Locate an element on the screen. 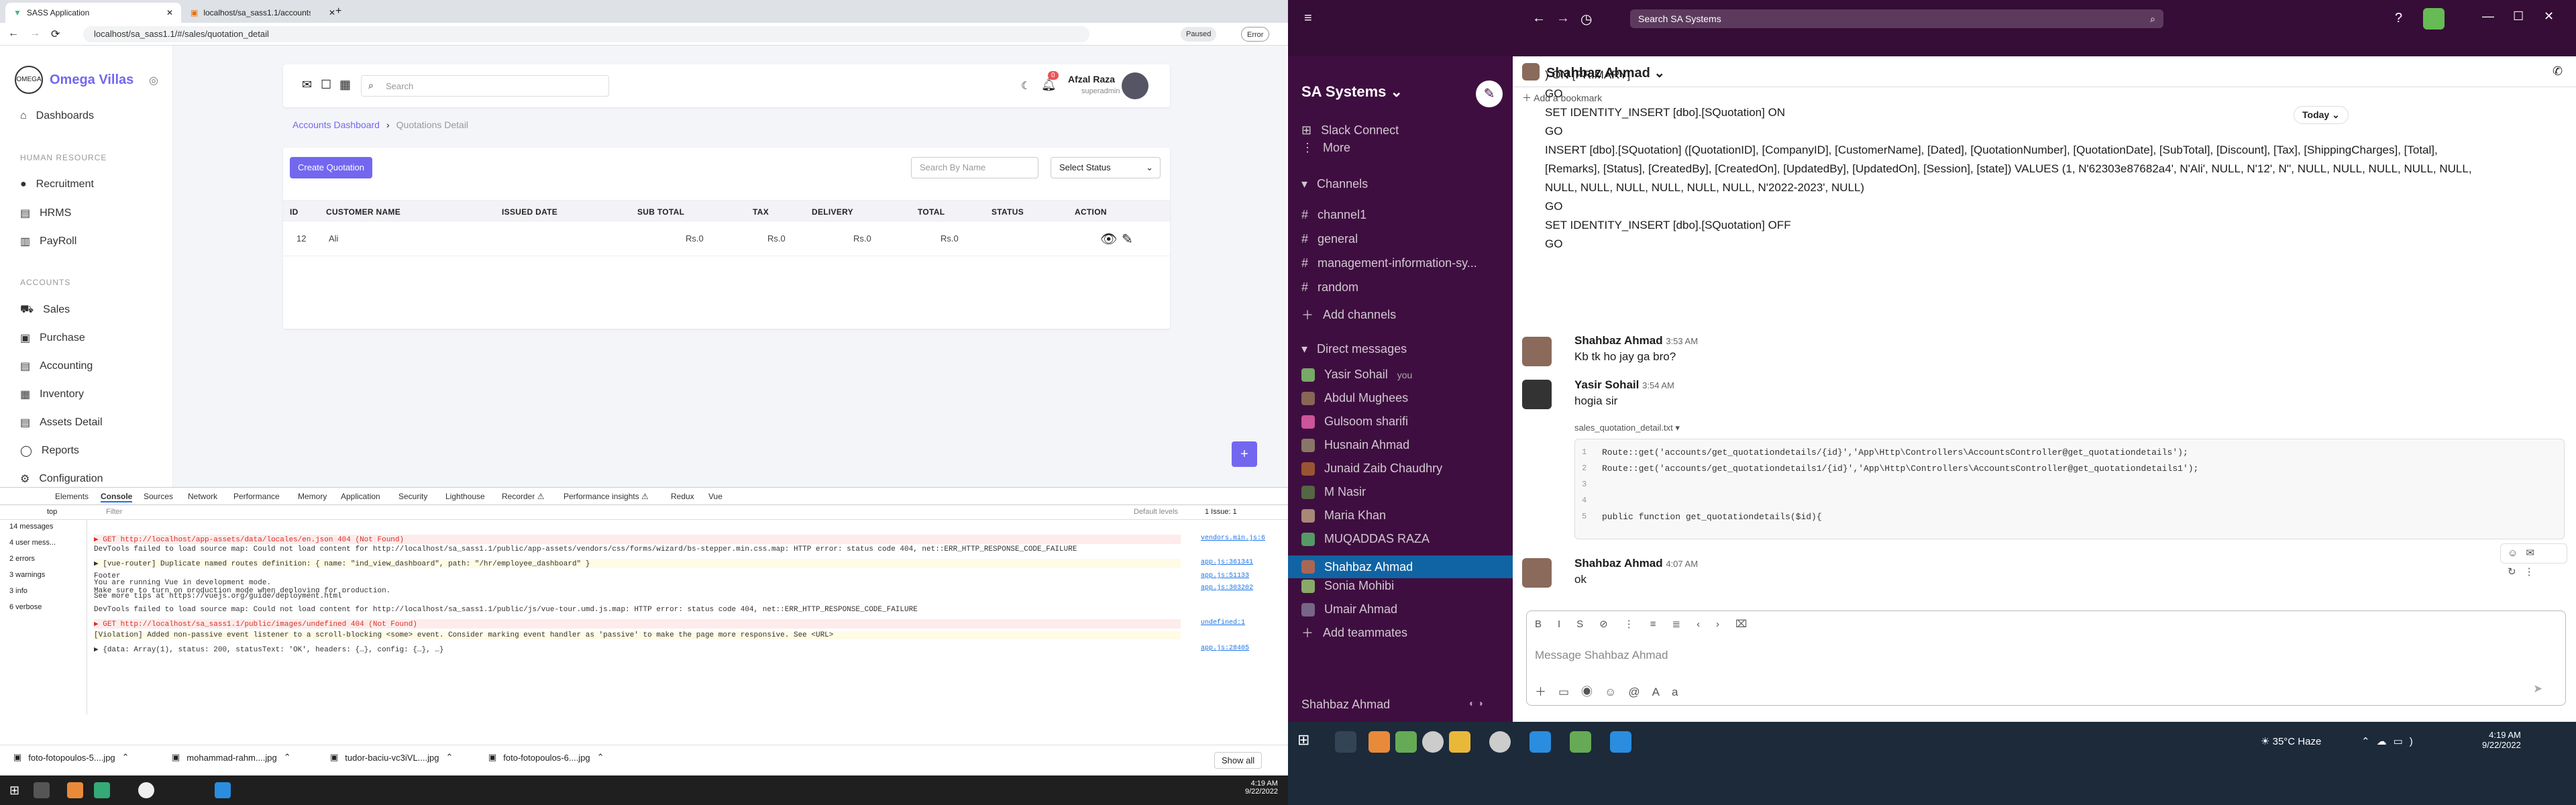  bell-icon: 🔔︎ is located at coordinates (1049, 85).